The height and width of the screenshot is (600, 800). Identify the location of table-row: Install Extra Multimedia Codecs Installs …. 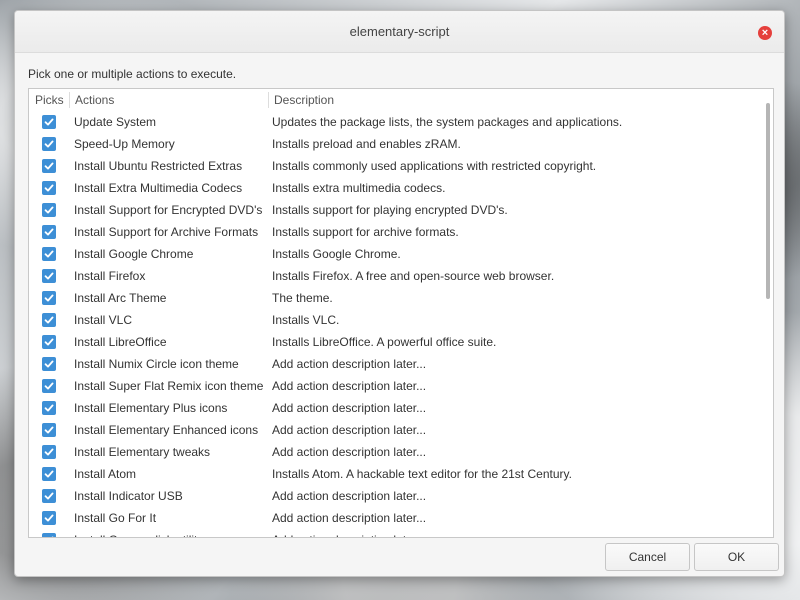
(401, 188).